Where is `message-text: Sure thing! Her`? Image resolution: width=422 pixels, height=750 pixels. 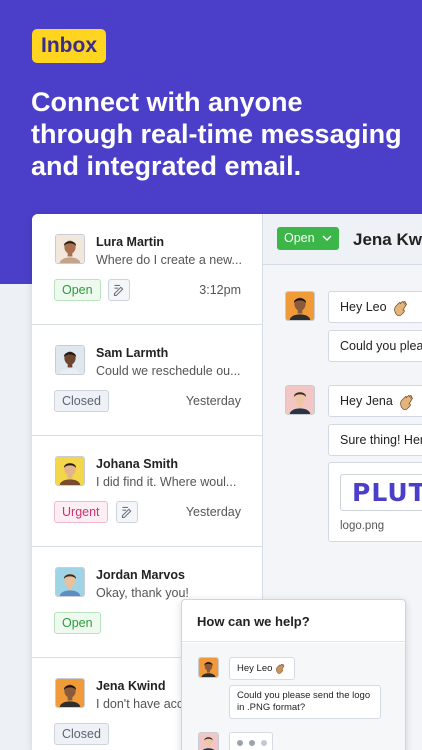
message-text: Sure thing! Her is located at coordinates (381, 440).